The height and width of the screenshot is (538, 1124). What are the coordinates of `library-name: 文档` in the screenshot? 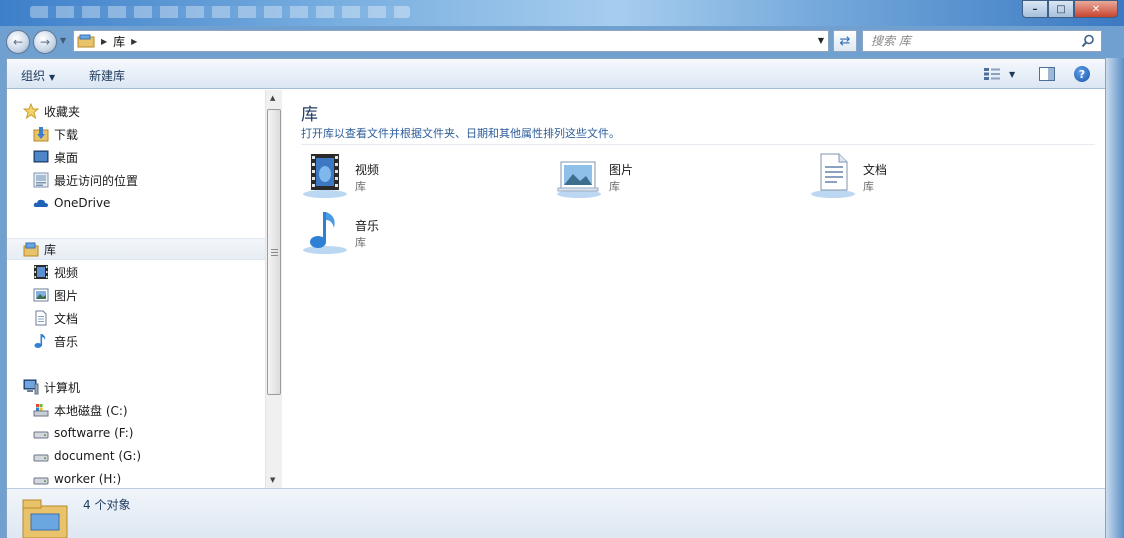 It's located at (875, 170).